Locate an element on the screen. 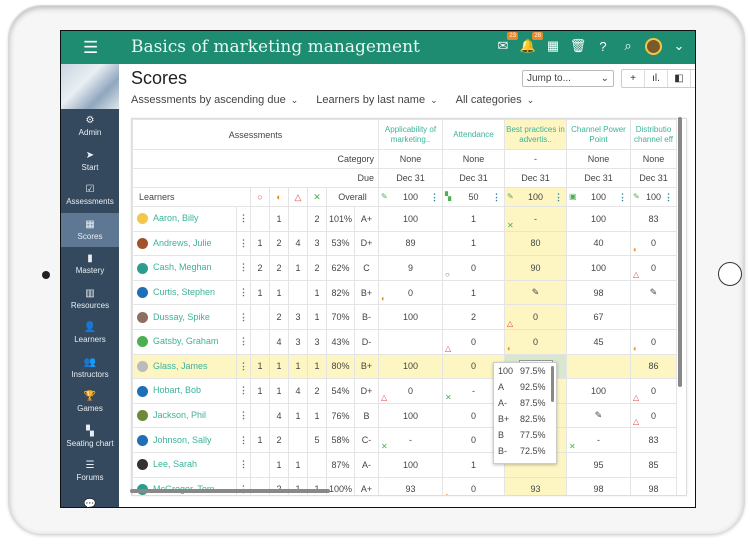 The width and height of the screenshot is (750, 545). user-avatar is located at coordinates (653, 46).